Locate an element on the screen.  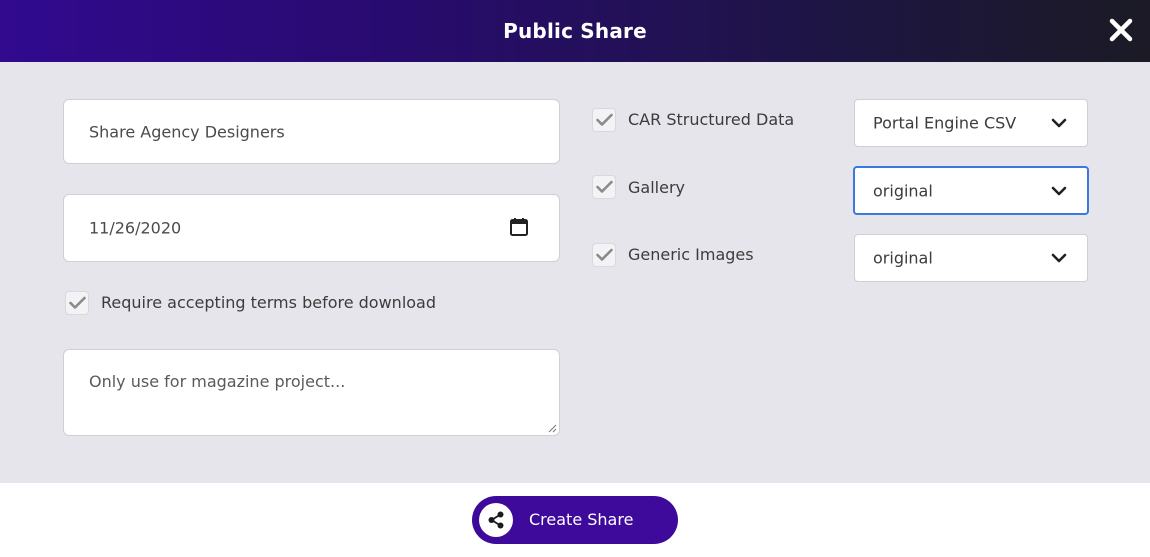
share-name-input: Share Agency Designers is located at coordinates (311, 131).